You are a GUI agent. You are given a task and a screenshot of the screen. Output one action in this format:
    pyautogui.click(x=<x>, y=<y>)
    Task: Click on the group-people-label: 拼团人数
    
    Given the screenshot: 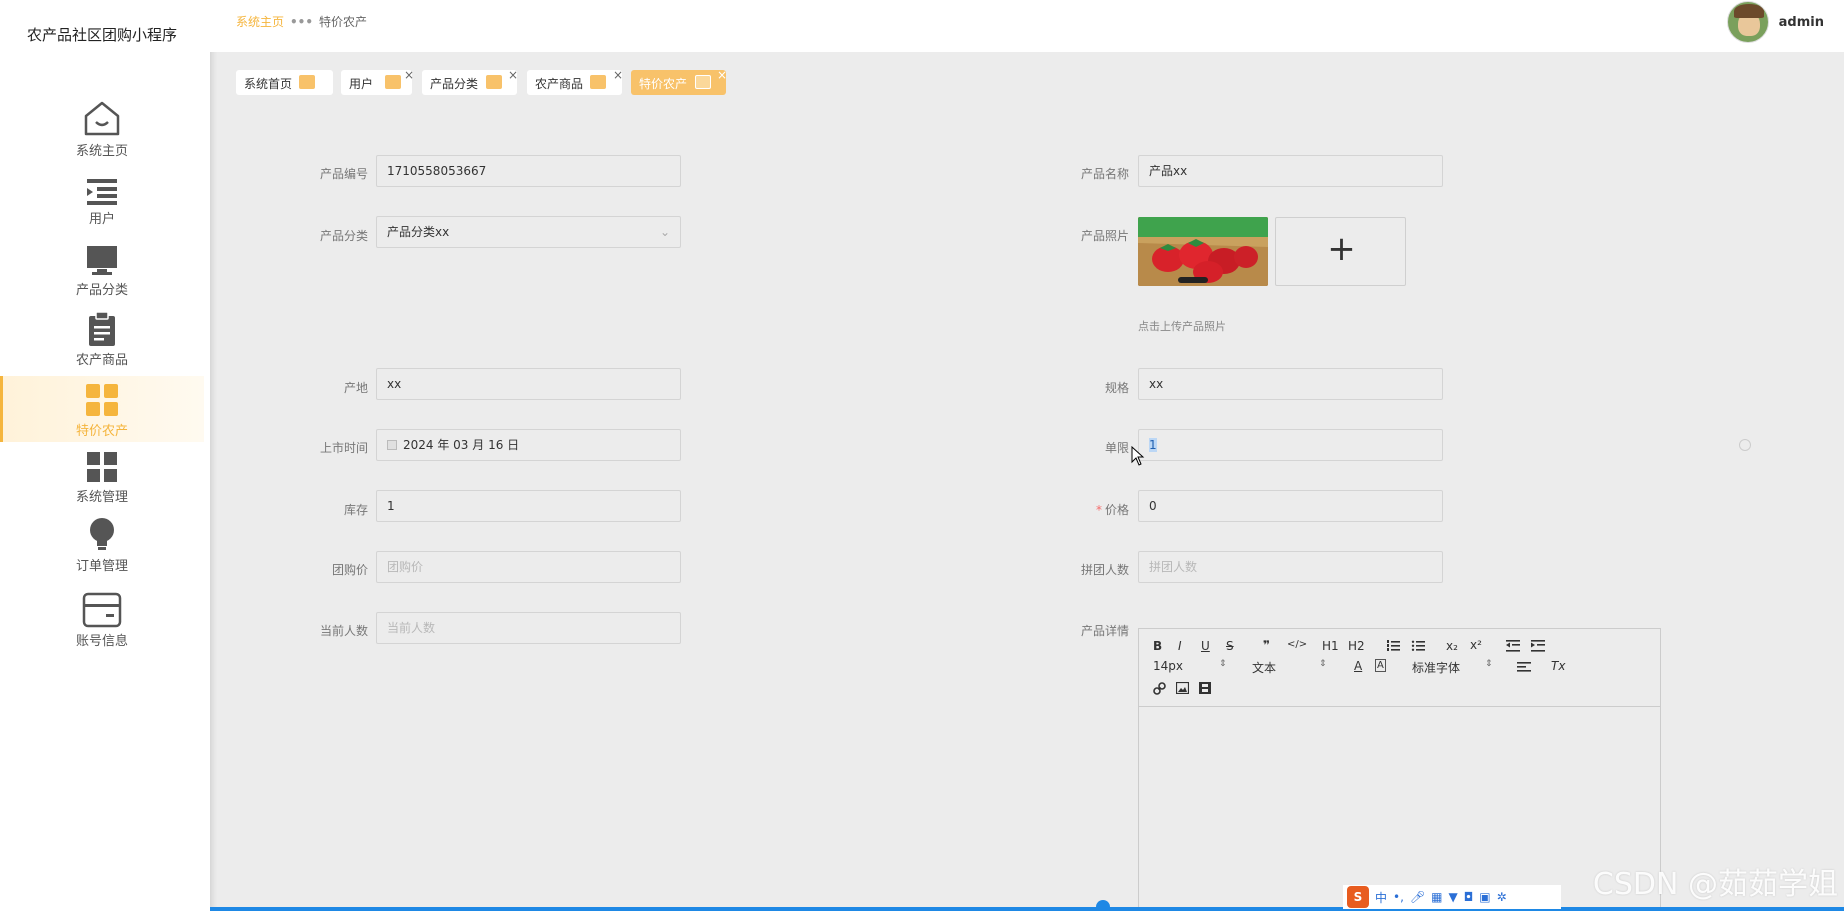 What is the action you would take?
    pyautogui.click(x=1104, y=570)
    